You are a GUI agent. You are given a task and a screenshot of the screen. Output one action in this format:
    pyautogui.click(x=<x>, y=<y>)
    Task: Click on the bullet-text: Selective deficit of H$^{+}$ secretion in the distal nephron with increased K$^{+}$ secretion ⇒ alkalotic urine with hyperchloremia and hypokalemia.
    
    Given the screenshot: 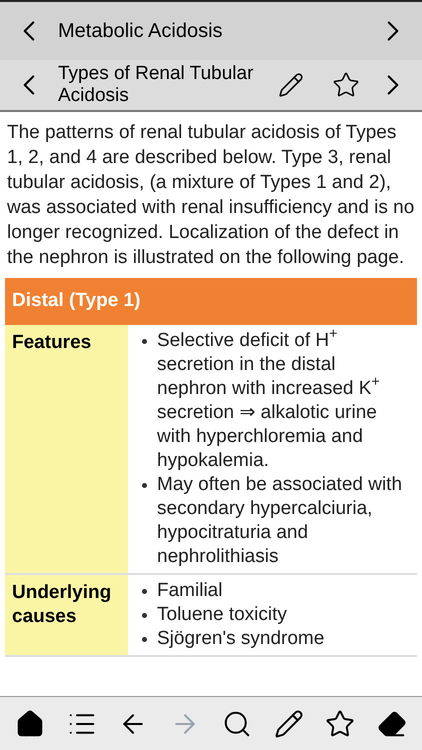 What is the action you would take?
    pyautogui.click(x=269, y=400)
    